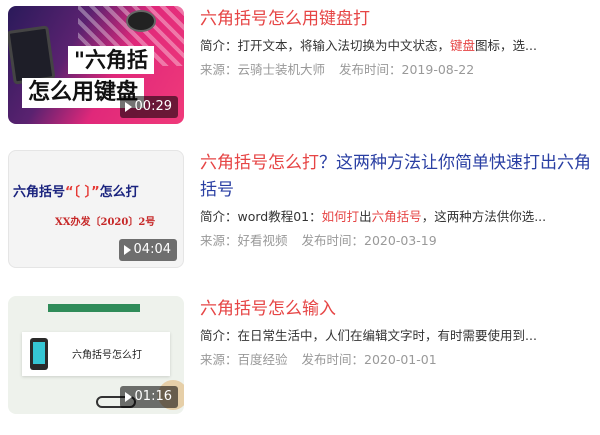 This screenshot has width=600, height=435. Describe the element at coordinates (119, 192) in the screenshot. I see `thumb-text: 怎么打` at that location.